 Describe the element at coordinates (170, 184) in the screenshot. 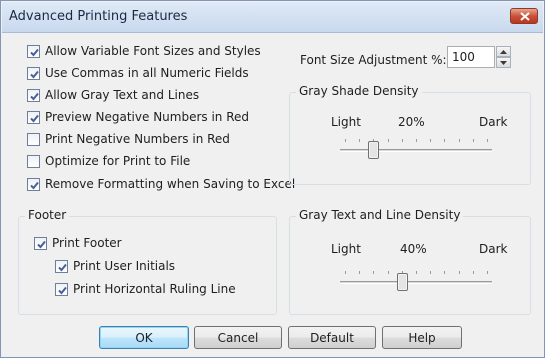

I see `option-label: Remove Formatting when Saving to Excel` at that location.